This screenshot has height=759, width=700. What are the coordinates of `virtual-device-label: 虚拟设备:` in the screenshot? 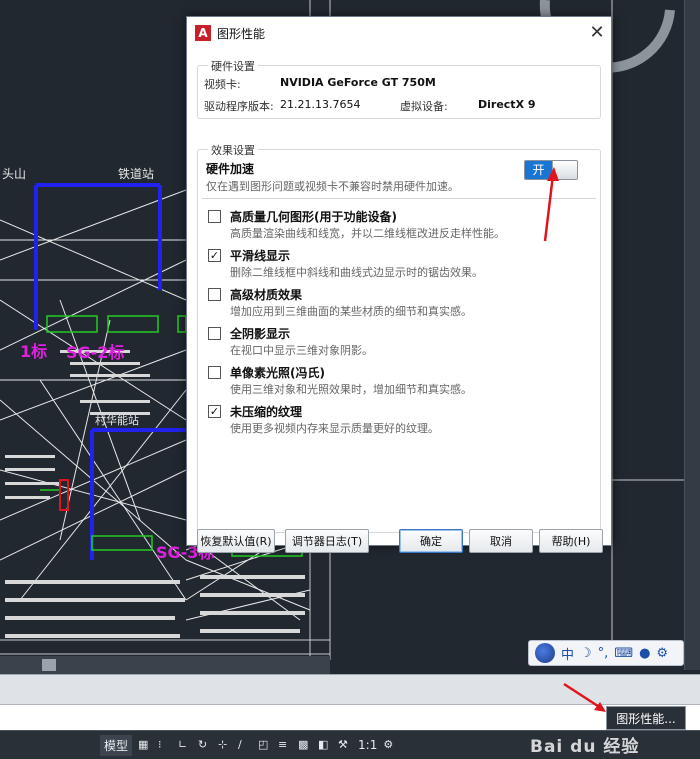 It's located at (424, 106).